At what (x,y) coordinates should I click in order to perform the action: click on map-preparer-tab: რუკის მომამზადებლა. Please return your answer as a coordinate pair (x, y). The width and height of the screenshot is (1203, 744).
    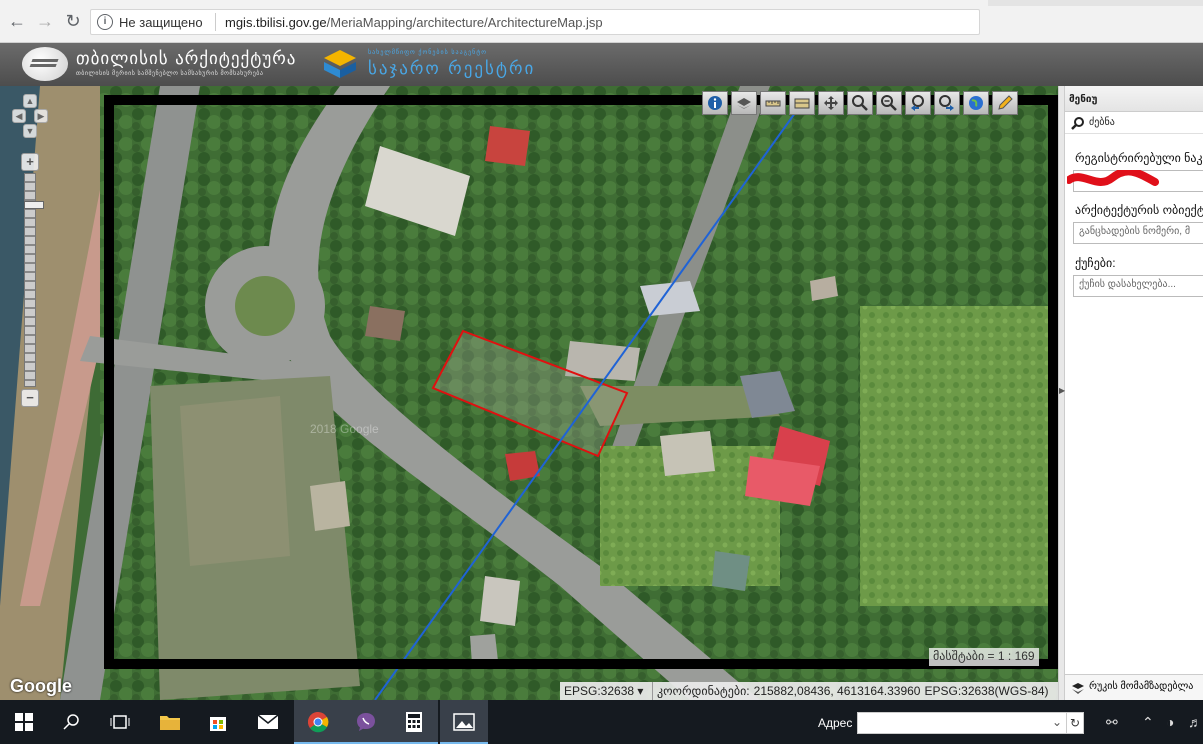
    Looking at the image, I should click on (1134, 687).